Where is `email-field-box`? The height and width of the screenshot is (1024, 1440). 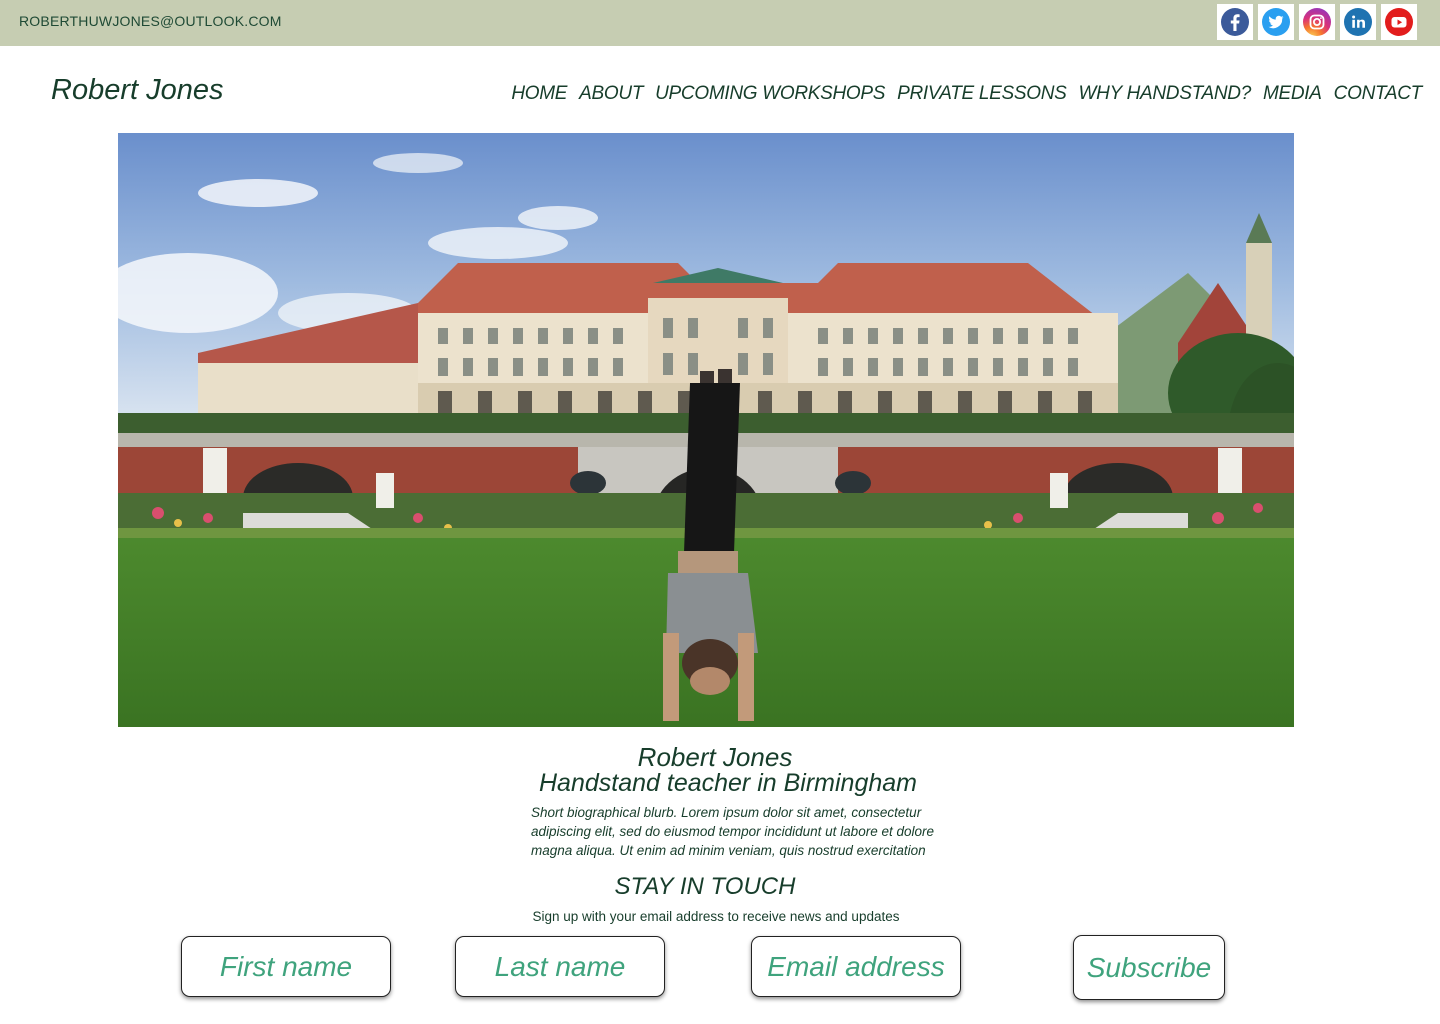
email-field-box is located at coordinates (856, 966).